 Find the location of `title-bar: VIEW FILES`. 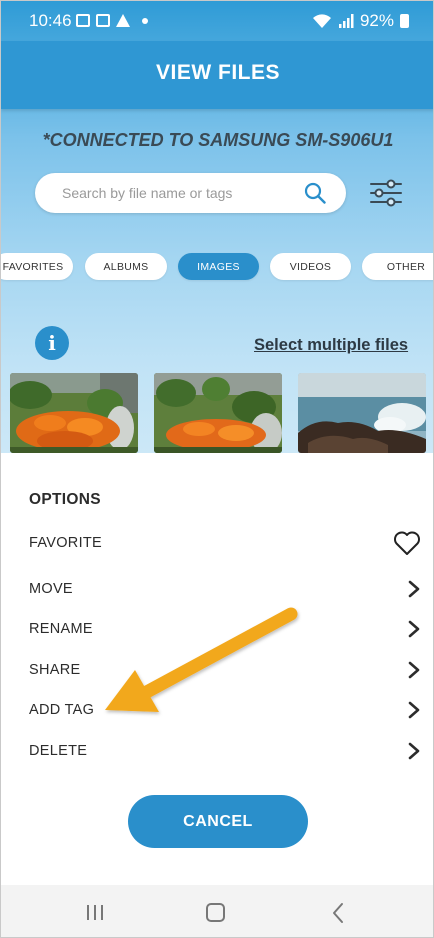

title-bar: VIEW FILES is located at coordinates (217, 75).